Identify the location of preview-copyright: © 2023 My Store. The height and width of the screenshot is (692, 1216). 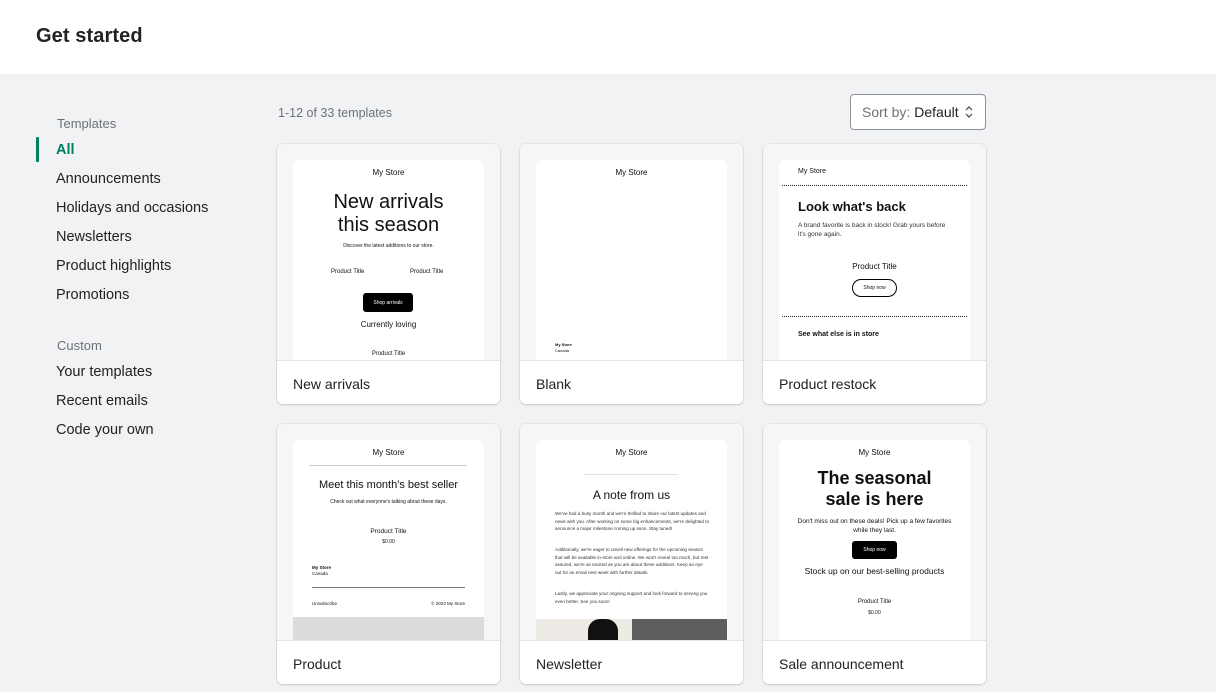
(448, 603).